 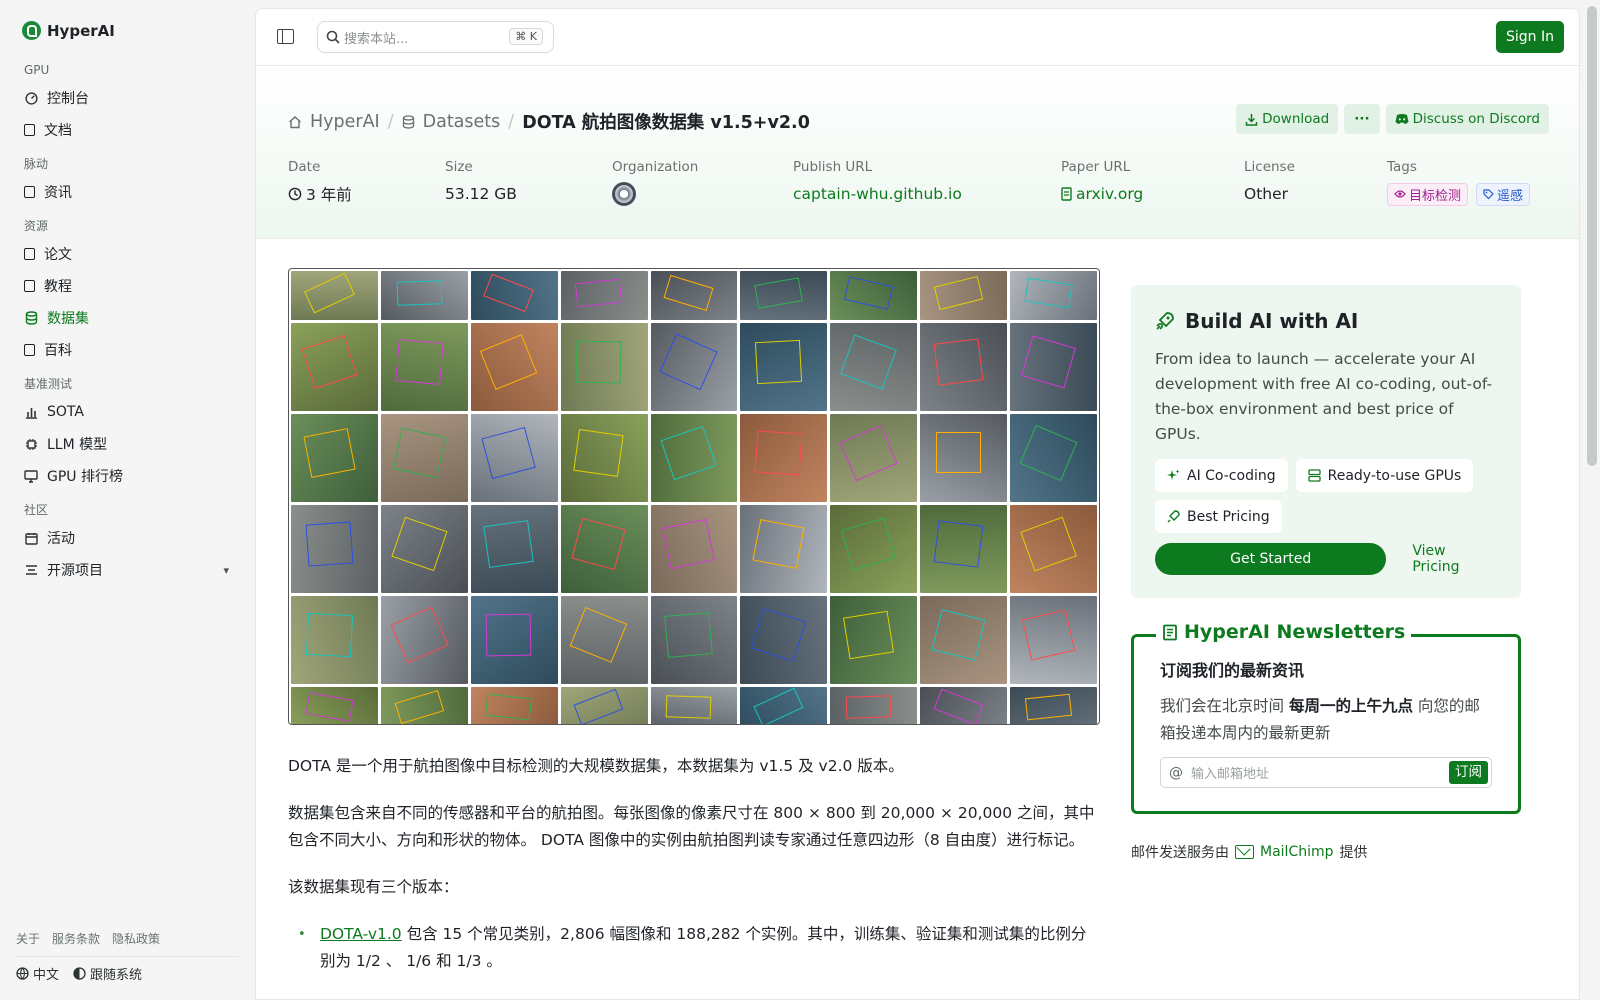 What do you see at coordinates (927, 194) in the screenshot?
I see `publish-url-link: captain-whu.github.io` at bounding box center [927, 194].